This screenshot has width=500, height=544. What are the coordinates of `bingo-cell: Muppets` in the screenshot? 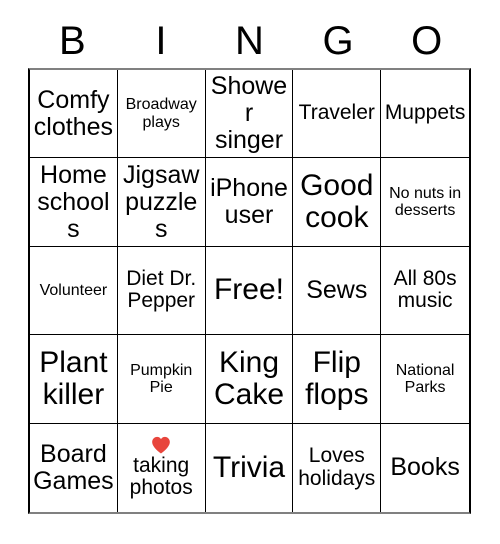 It's located at (425, 114).